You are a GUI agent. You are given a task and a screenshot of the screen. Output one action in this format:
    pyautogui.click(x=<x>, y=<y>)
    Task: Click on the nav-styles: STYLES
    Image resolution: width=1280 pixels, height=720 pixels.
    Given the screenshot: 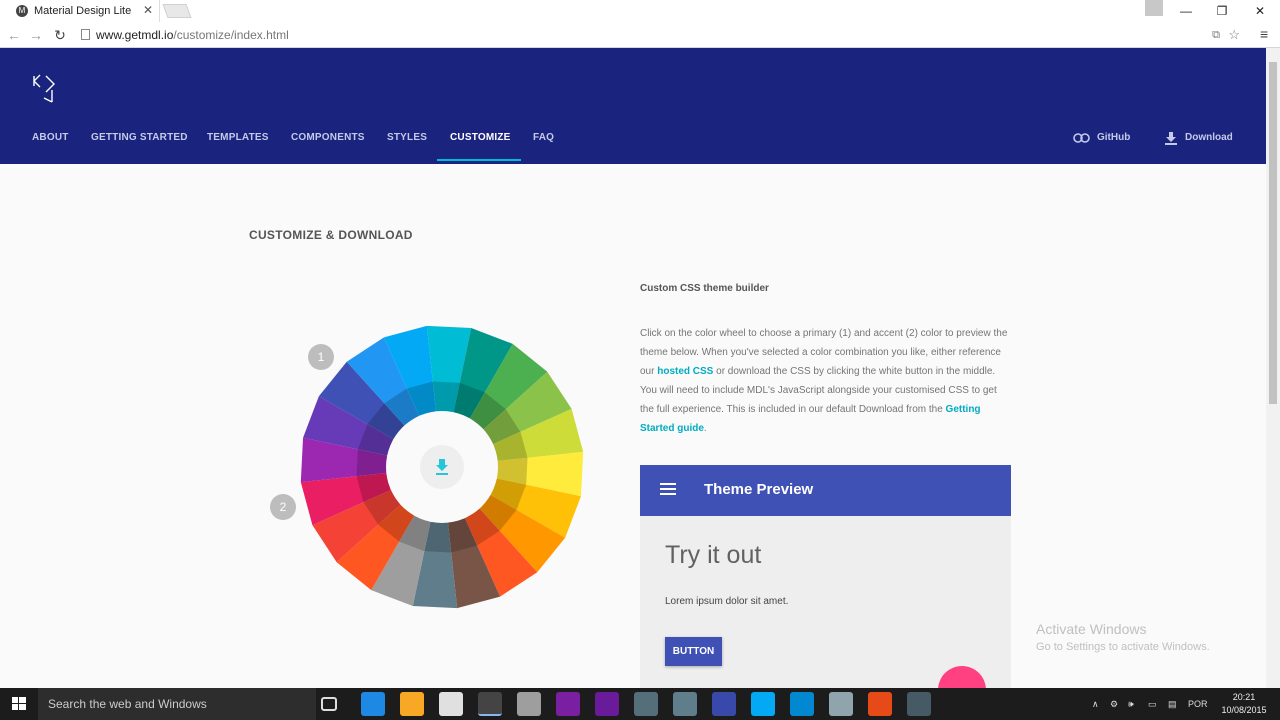 What is the action you would take?
    pyautogui.click(x=407, y=144)
    